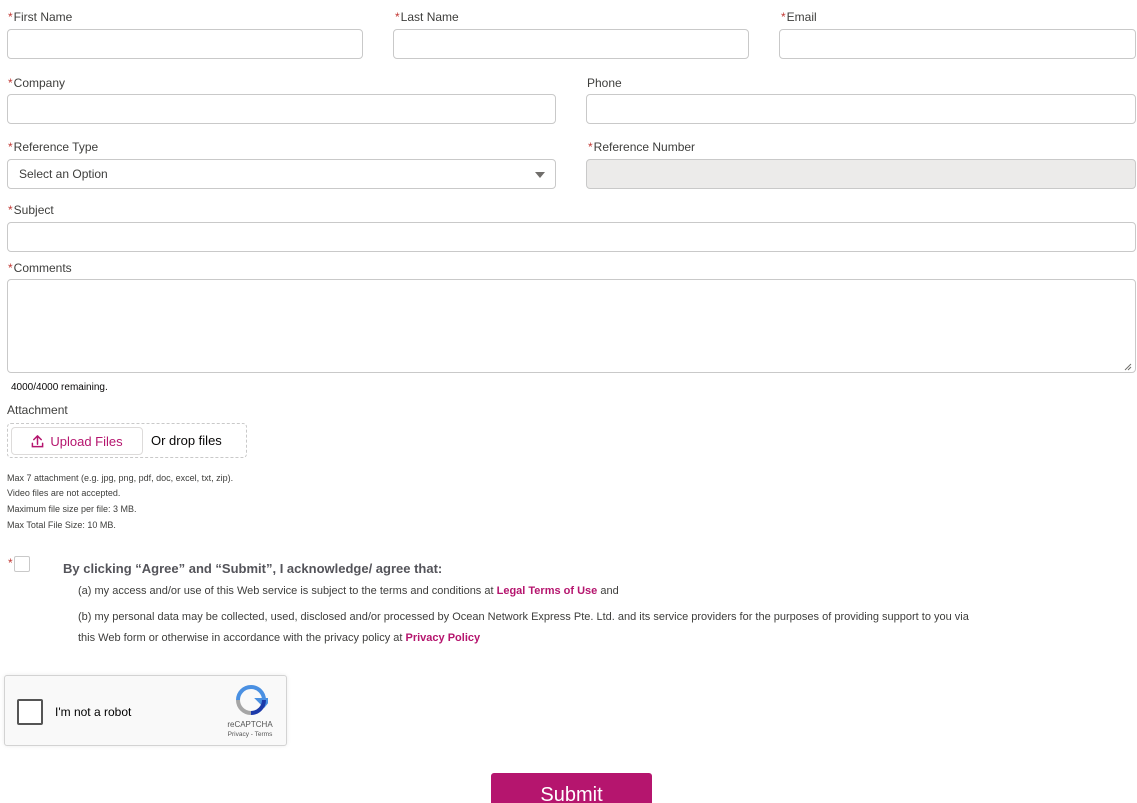 The height and width of the screenshot is (803, 1137). Describe the element at coordinates (571, 237) in the screenshot. I see `subject-input` at that location.